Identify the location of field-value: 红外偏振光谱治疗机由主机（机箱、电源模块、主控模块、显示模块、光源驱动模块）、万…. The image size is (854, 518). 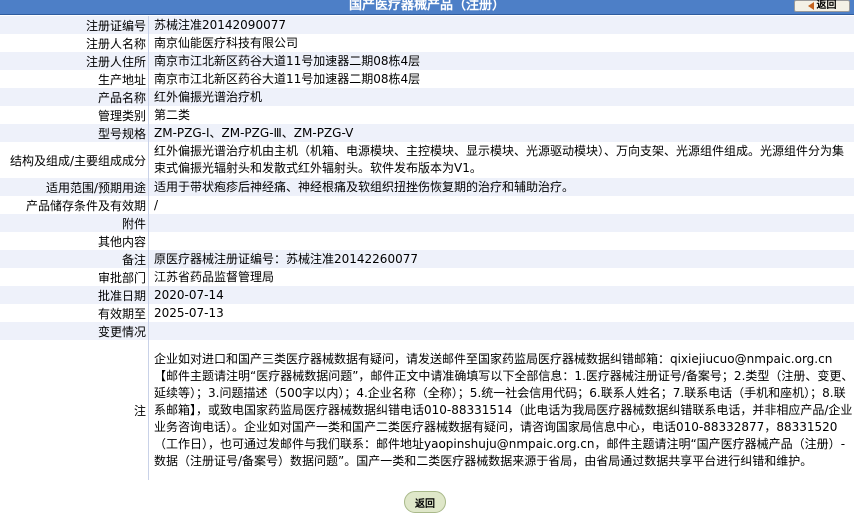
(501, 160).